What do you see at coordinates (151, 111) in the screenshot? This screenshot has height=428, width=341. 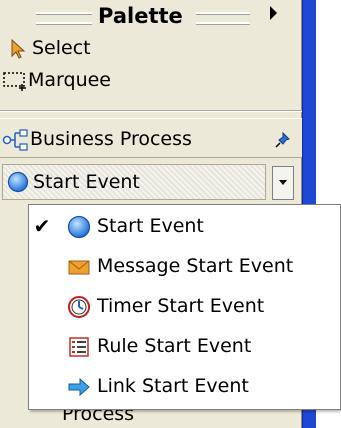 I see `palette-separator` at bounding box center [151, 111].